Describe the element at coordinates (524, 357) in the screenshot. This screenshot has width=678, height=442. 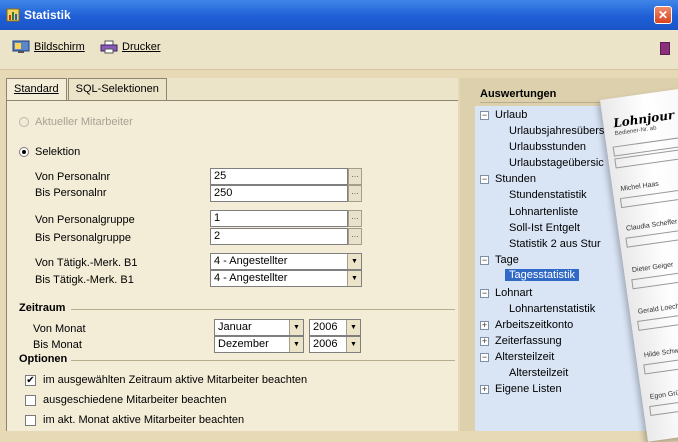
I see `tree-node-altersteilzeit: Altersteilzeit` at that location.